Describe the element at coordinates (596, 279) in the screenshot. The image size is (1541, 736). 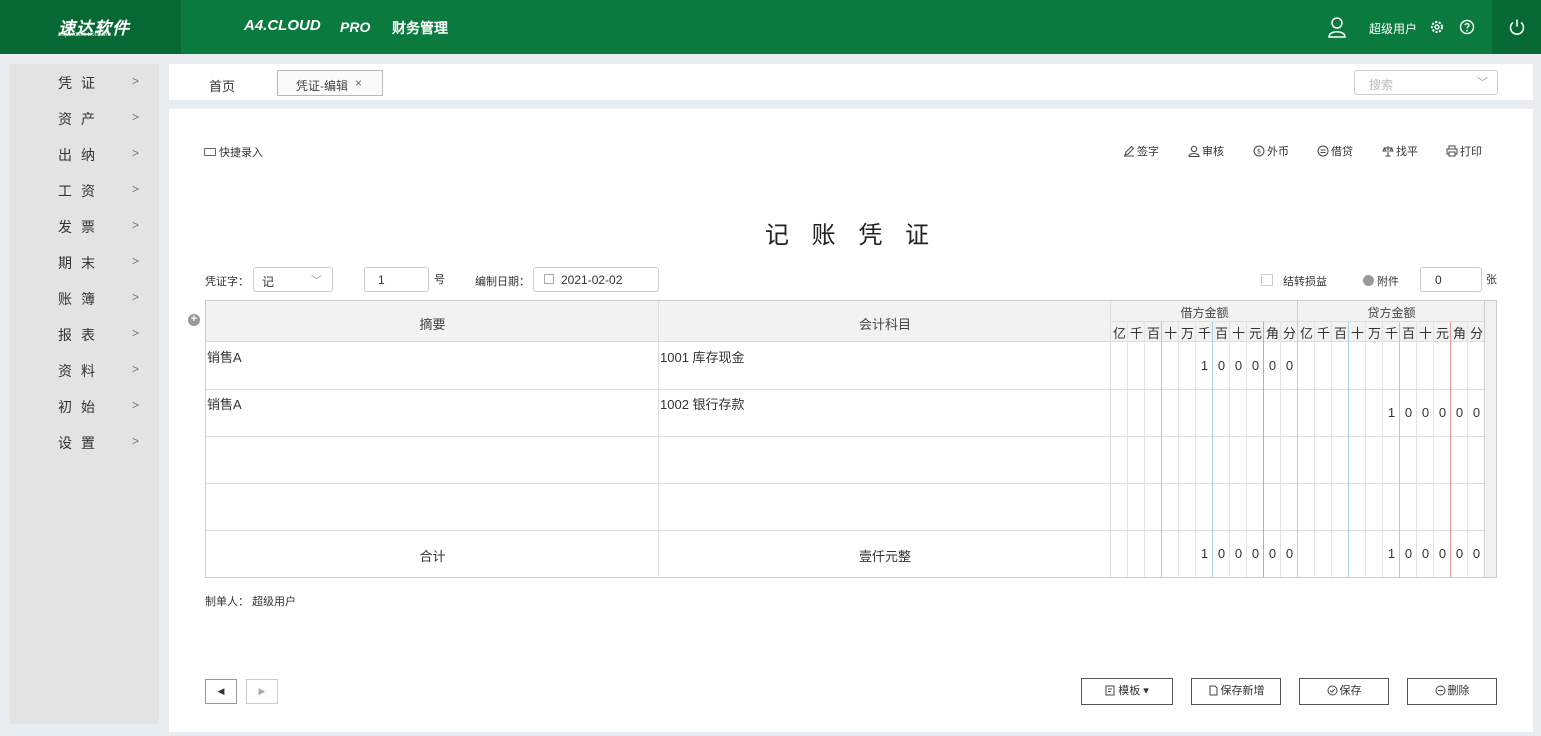
I see `date-picker: 2021-02-02` at that location.